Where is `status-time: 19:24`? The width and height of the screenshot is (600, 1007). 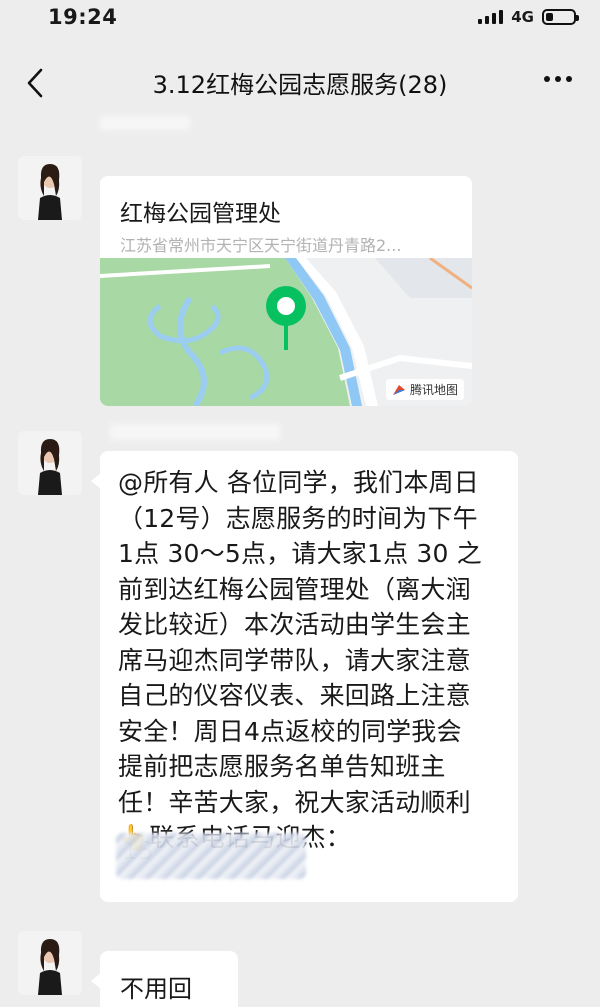 status-time: 19:24 is located at coordinates (83, 17).